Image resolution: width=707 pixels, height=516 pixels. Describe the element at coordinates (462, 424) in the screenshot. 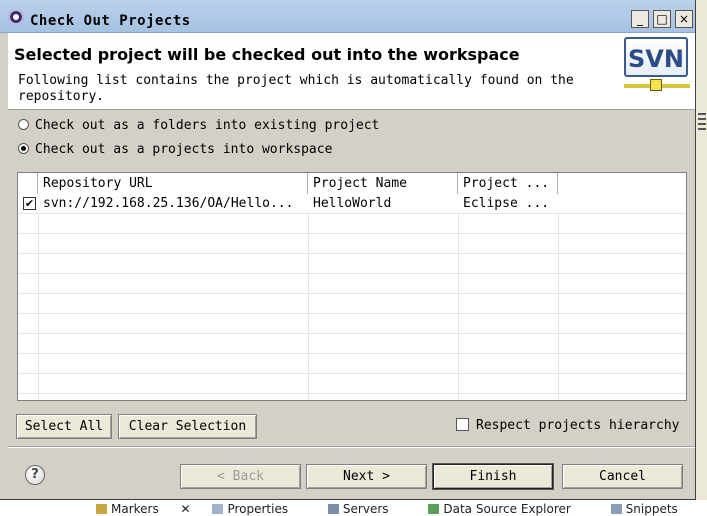

I see `checkbox-unchecked-icon` at that location.